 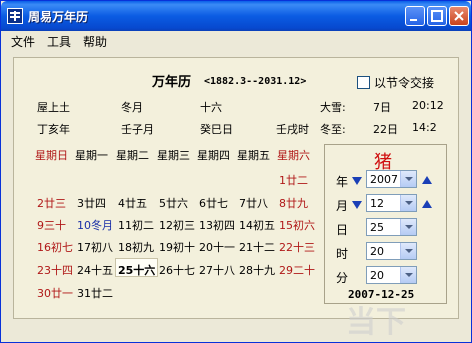 What do you see at coordinates (53, 107) in the screenshot?
I see `nayin: 屋上土` at bounding box center [53, 107].